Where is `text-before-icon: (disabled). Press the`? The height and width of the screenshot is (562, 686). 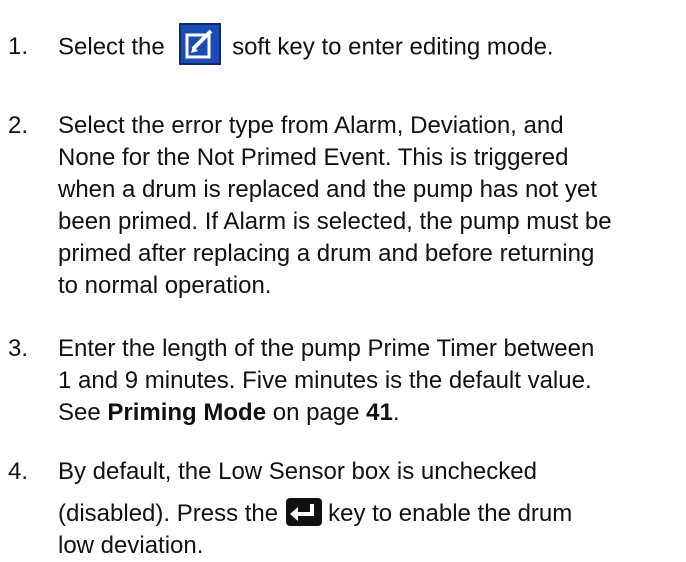
text-before-icon: (disabled). Press the is located at coordinates (168, 513).